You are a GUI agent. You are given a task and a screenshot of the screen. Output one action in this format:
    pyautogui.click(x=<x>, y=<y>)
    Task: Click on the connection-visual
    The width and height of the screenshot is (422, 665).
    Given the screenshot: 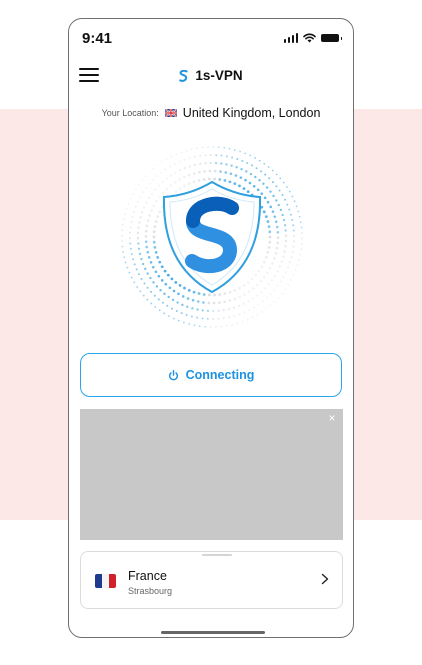 What is the action you would take?
    pyautogui.click(x=212, y=237)
    